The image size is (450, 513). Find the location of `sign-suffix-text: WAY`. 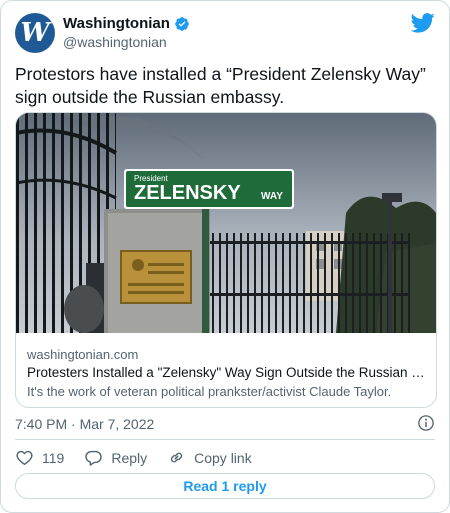

sign-suffix-text: WAY is located at coordinates (272, 196).